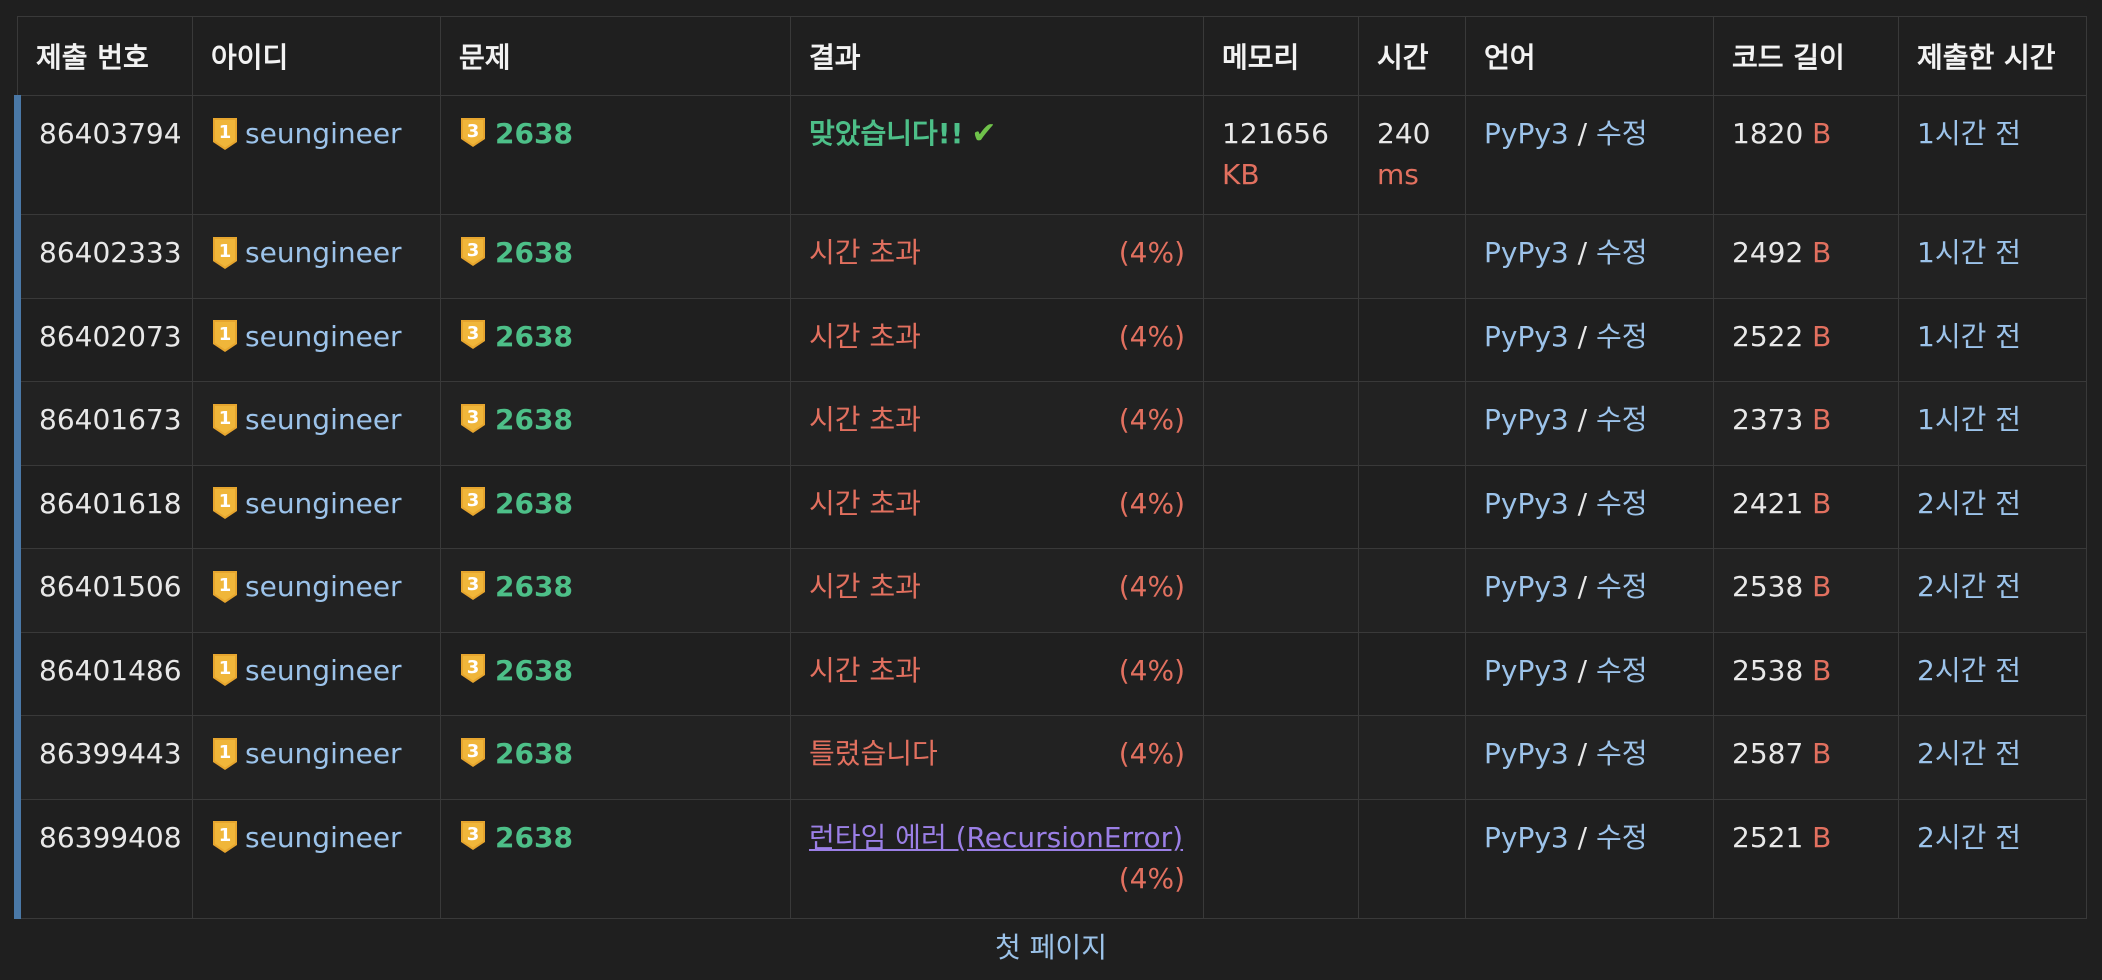  What do you see at coordinates (473, 131) in the screenshot?
I see `problem-tier-number: 3` at bounding box center [473, 131].